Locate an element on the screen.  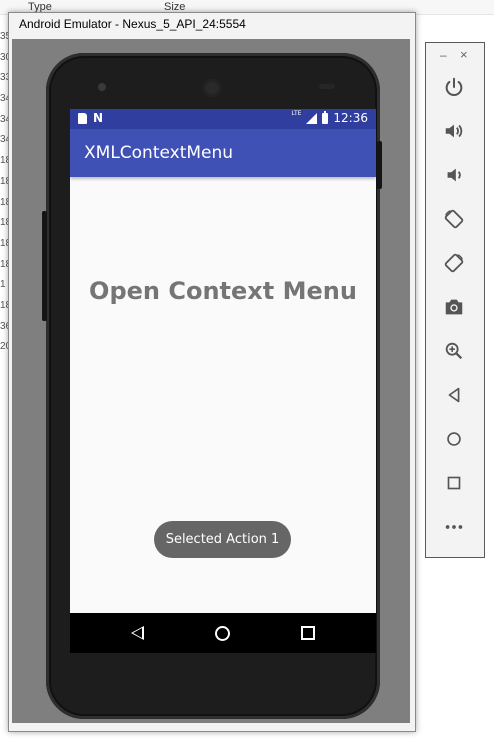
nav-home-icon is located at coordinates (222, 633).